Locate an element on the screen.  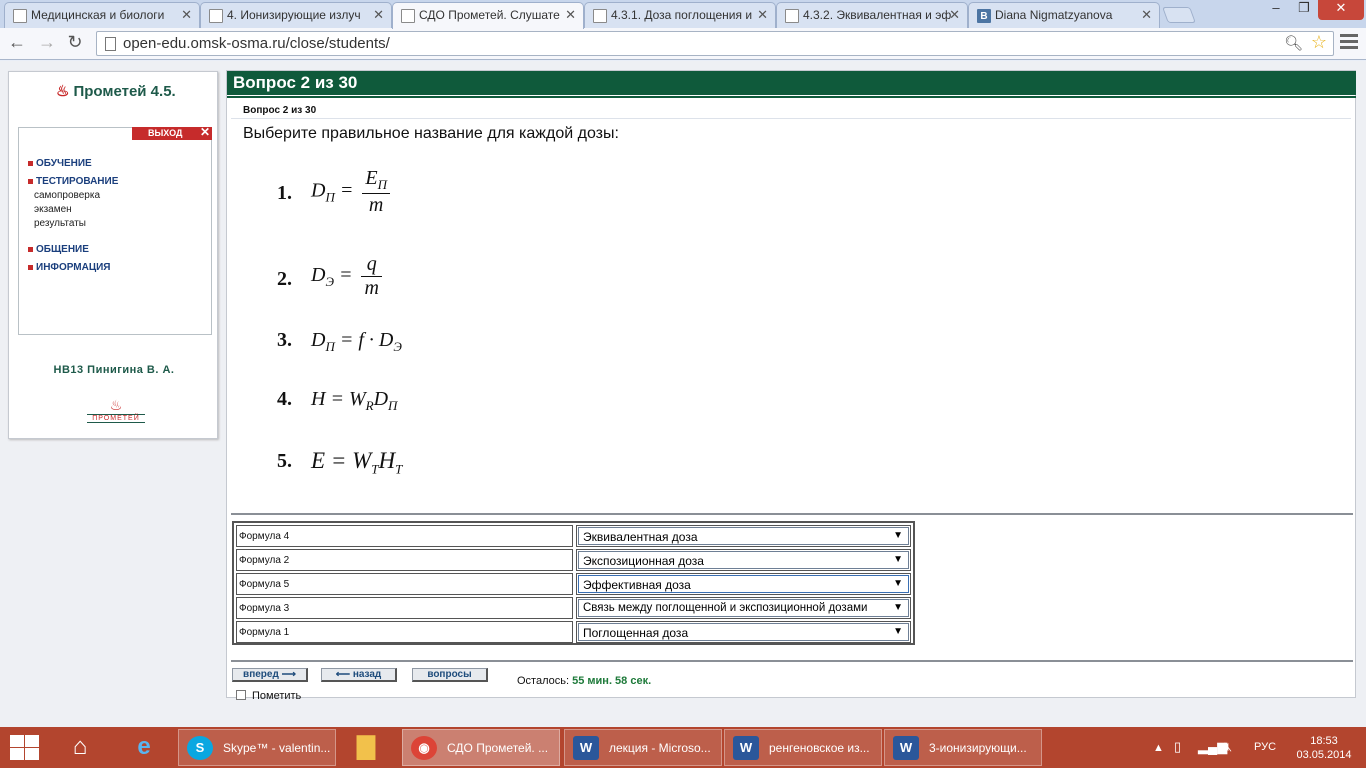
question-header: Вопрос 2 из 30 is located at coordinates (792, 84).